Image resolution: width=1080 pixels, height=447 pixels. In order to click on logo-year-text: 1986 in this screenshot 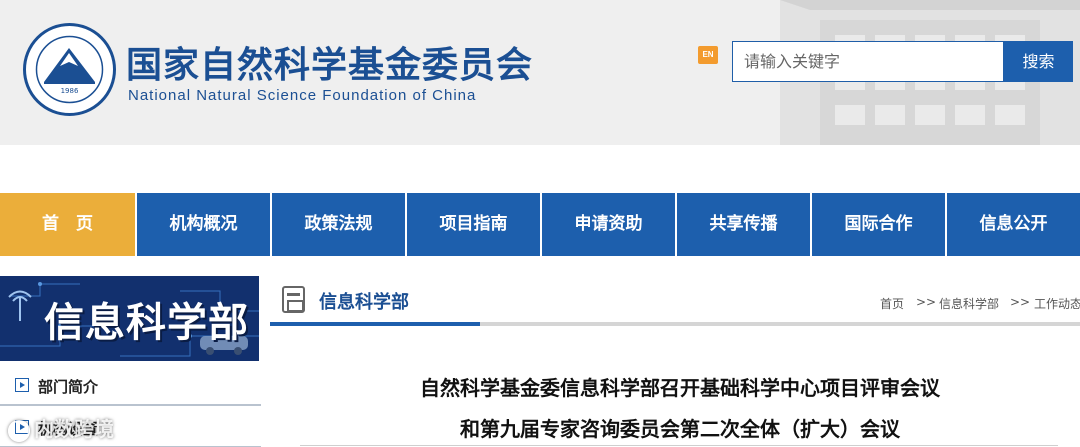, I will do `click(70, 91)`.